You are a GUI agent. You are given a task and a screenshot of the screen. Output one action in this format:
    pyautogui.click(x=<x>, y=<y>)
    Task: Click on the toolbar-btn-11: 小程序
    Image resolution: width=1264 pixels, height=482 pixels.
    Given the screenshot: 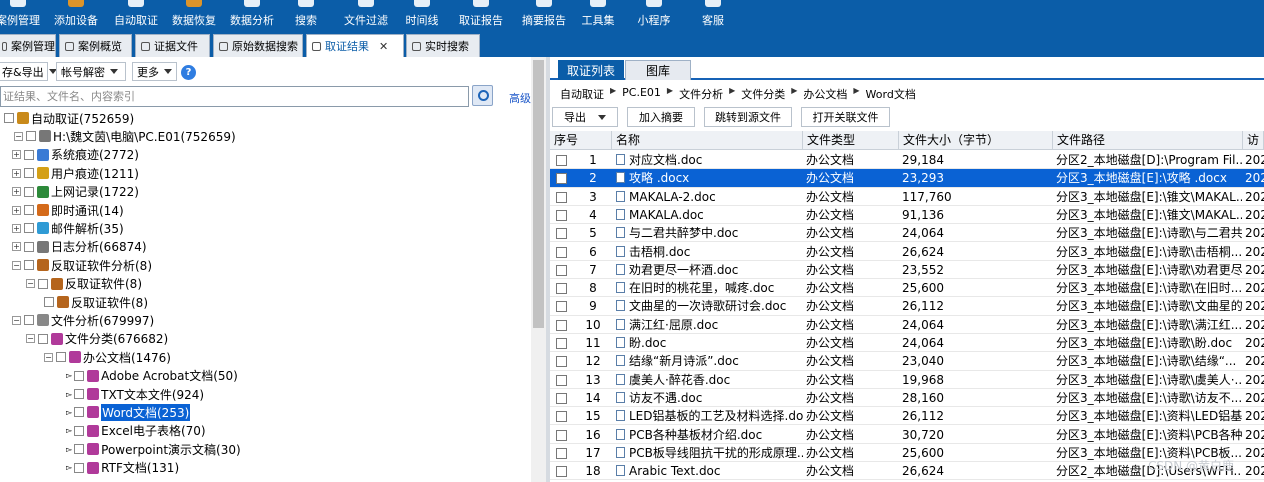 What is the action you would take?
    pyautogui.click(x=654, y=16)
    